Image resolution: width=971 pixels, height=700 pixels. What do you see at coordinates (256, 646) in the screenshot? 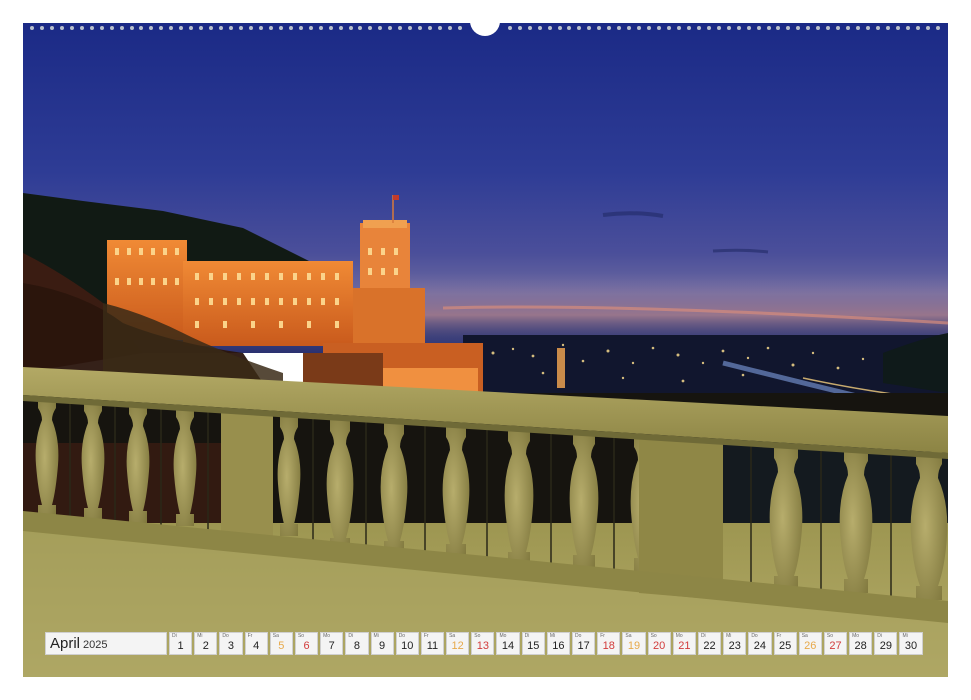
I see `day-number: 4` at bounding box center [256, 646].